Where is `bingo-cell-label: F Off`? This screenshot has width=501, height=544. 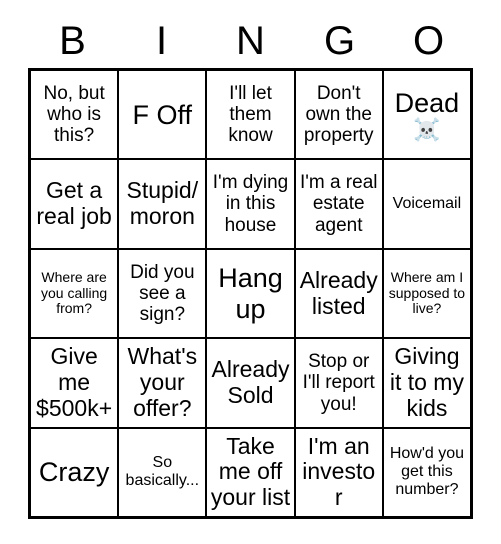
bingo-cell-label: F Off is located at coordinates (162, 114).